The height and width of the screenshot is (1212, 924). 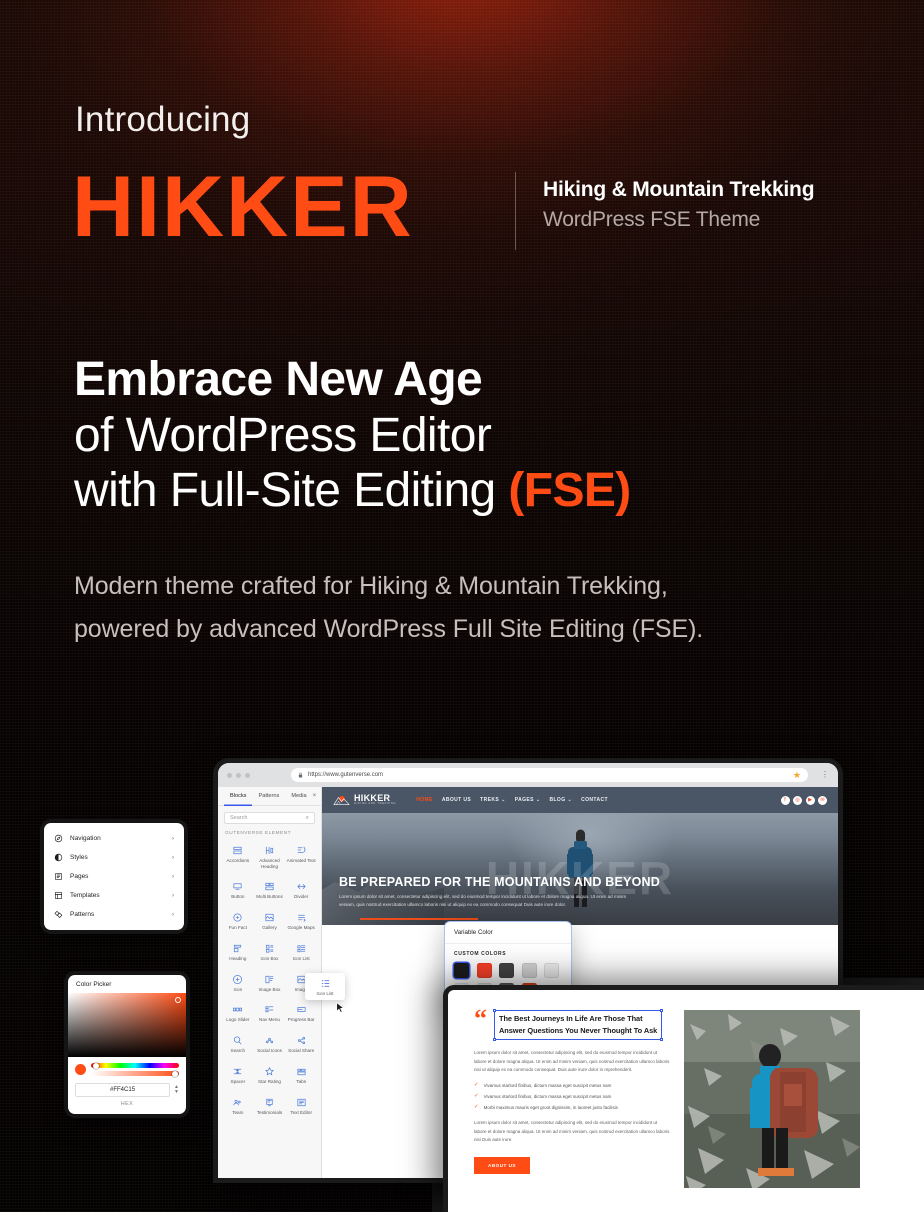 I want to click on facebook-icon: f, so click(x=785, y=800).